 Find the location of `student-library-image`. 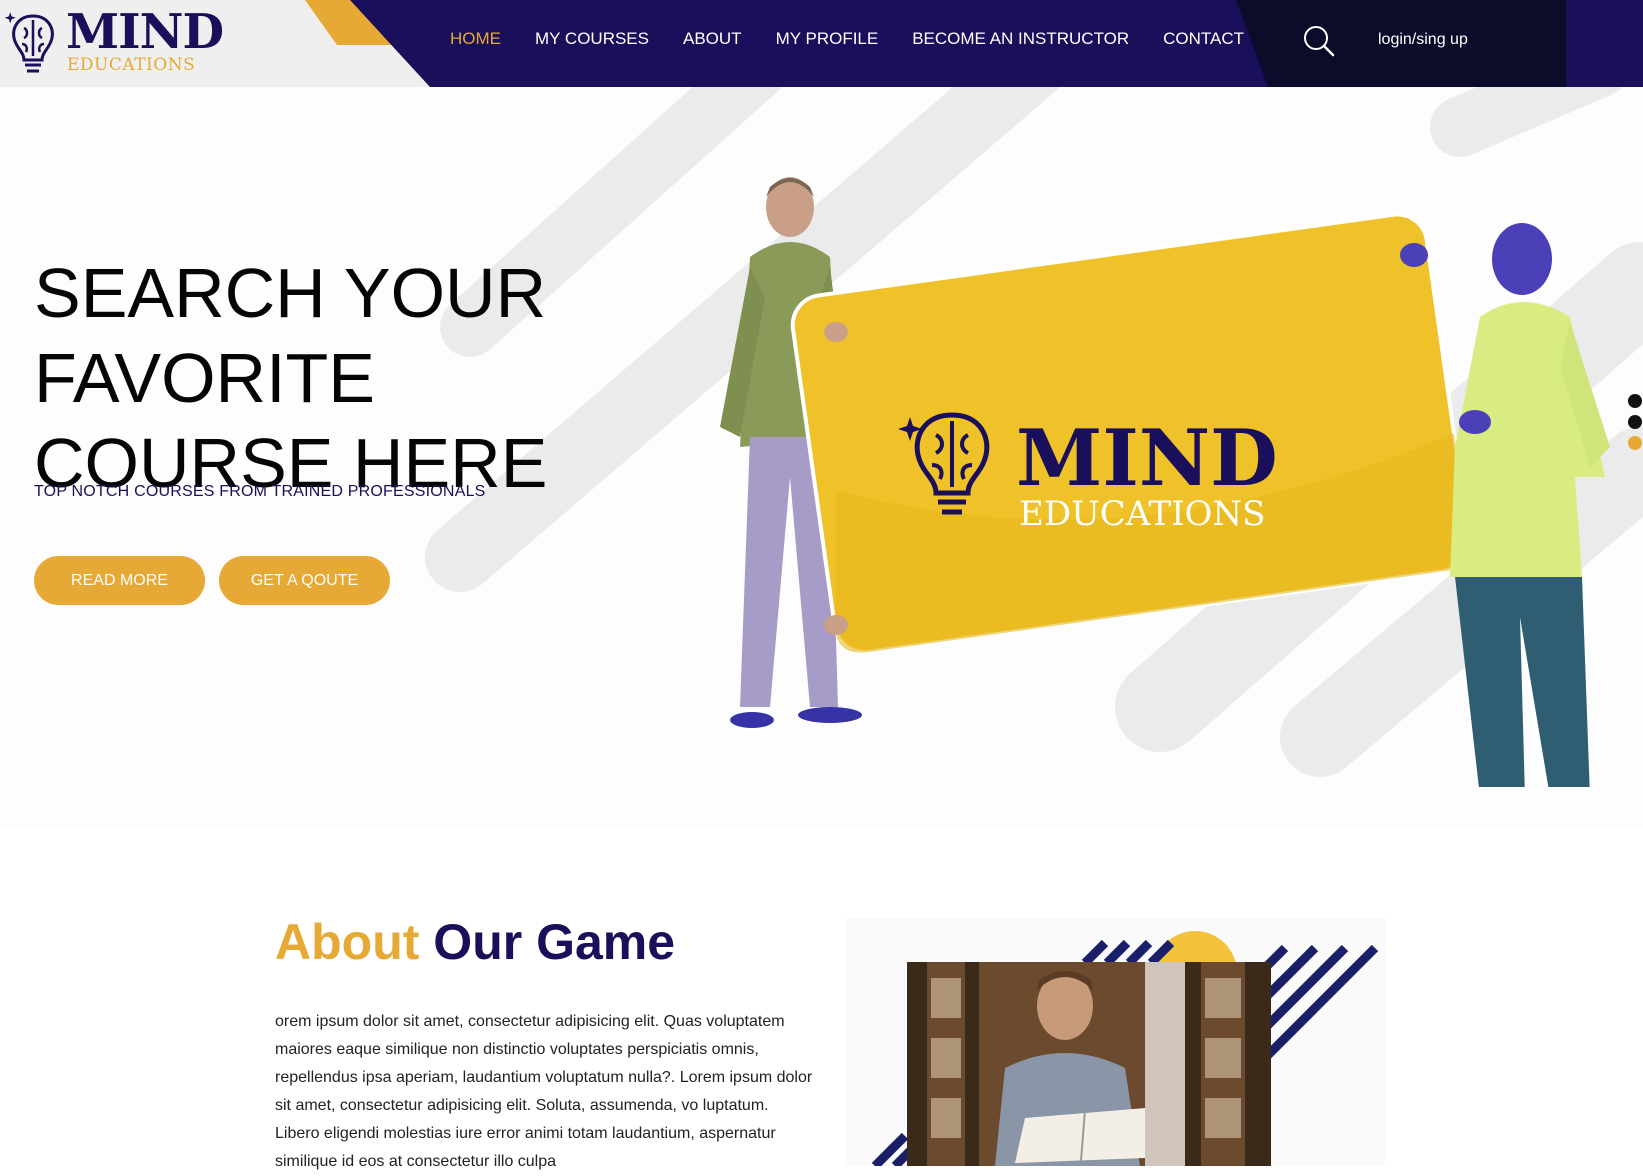

student-library-image is located at coordinates (1115, 1042).